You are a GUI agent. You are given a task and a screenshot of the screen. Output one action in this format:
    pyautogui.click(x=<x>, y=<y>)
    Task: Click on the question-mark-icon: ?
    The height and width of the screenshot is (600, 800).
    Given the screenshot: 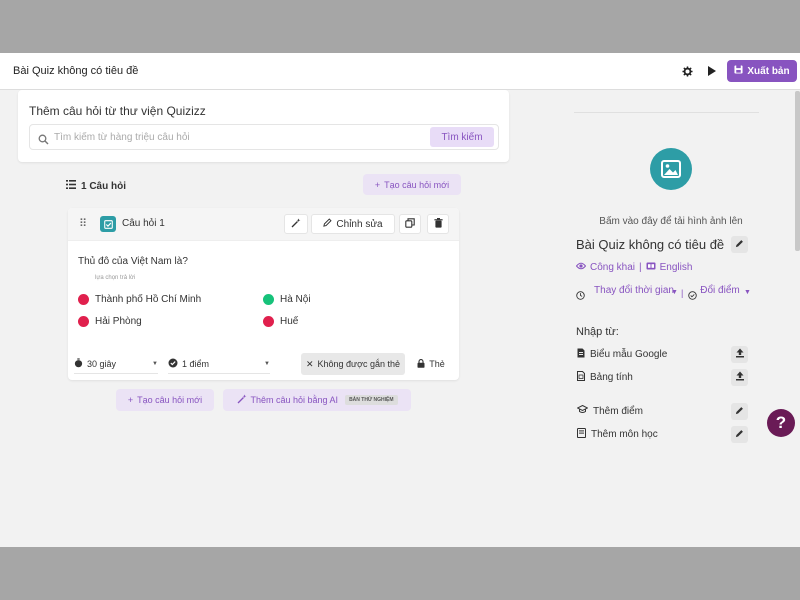 What is the action you would take?
    pyautogui.click(x=781, y=422)
    